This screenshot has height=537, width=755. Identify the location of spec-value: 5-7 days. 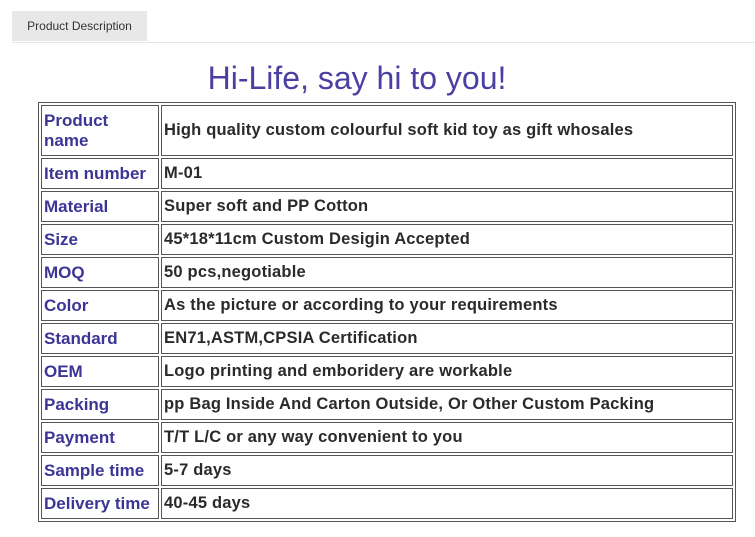
(447, 470).